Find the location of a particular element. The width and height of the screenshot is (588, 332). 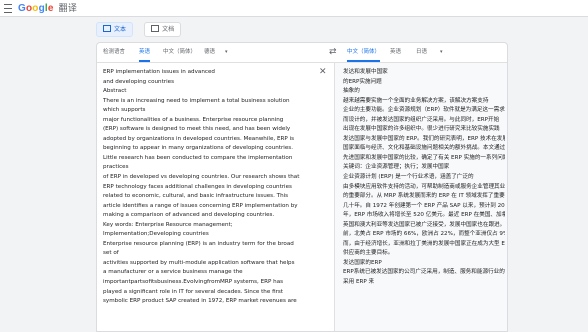

translation-text-line: 英国和澳大利亚等发达国家已被广泛接受，发展中国家也在跟进。目 is located at coordinates (424, 224).